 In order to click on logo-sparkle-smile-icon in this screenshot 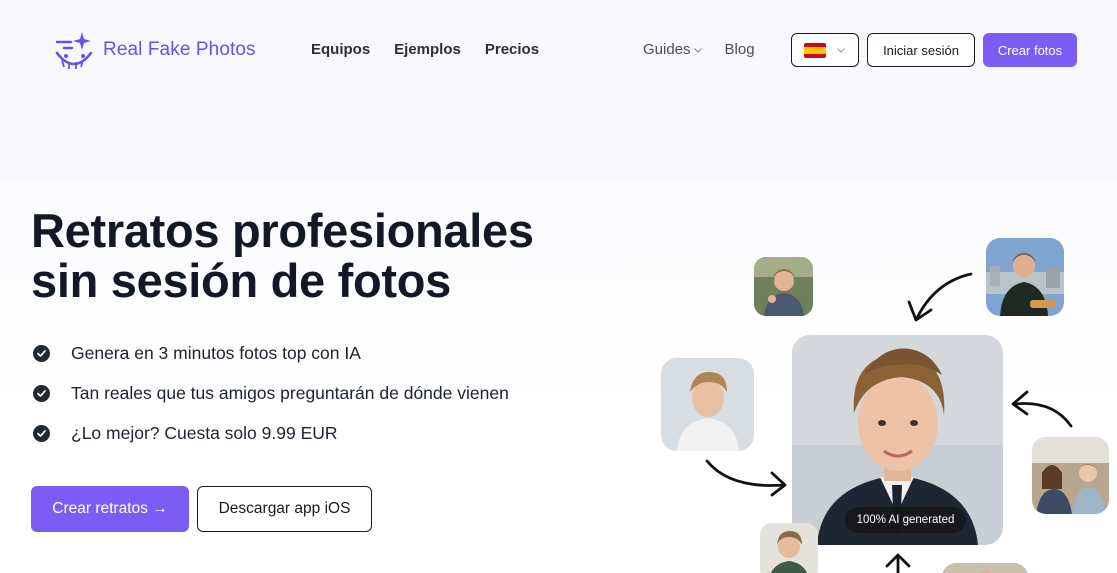, I will do `click(74, 50)`.